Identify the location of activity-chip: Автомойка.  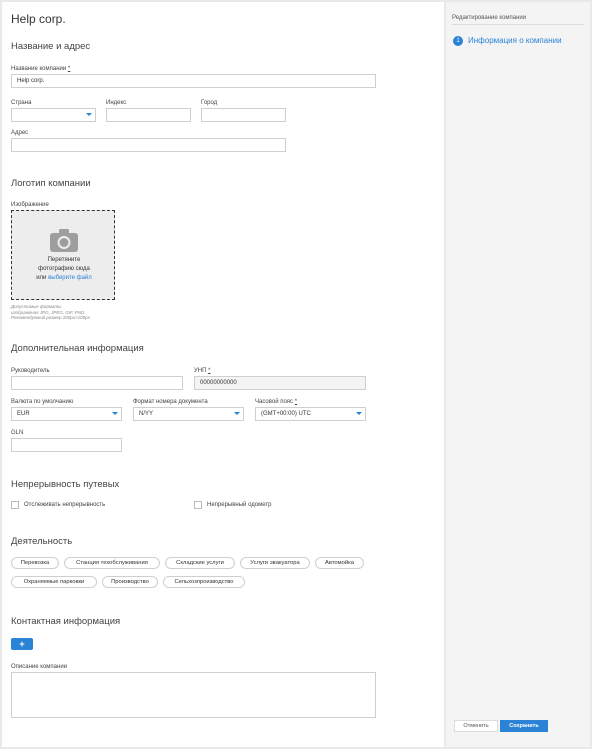
(339, 563).